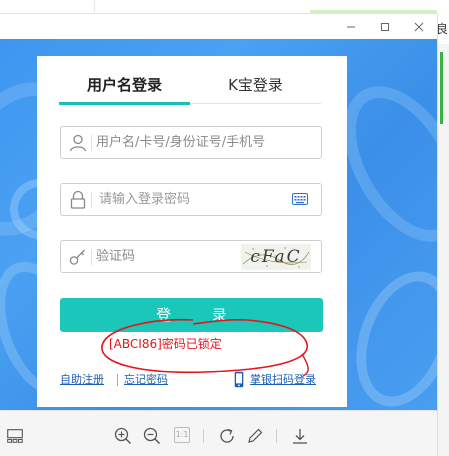  I want to click on close-icon, so click(419, 26).